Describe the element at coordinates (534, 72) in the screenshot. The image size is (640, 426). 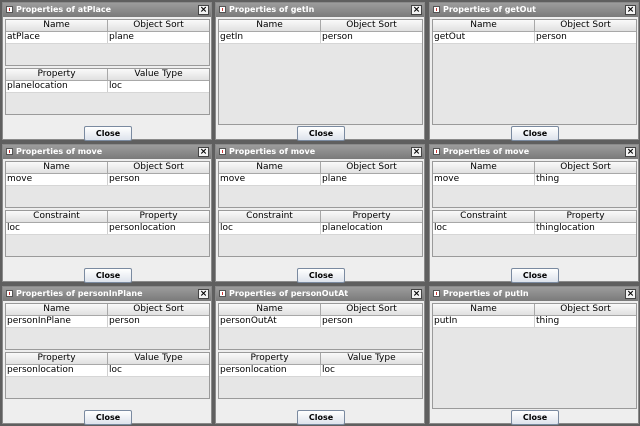
I see `properties-table: Name Object Sort getOut person` at that location.